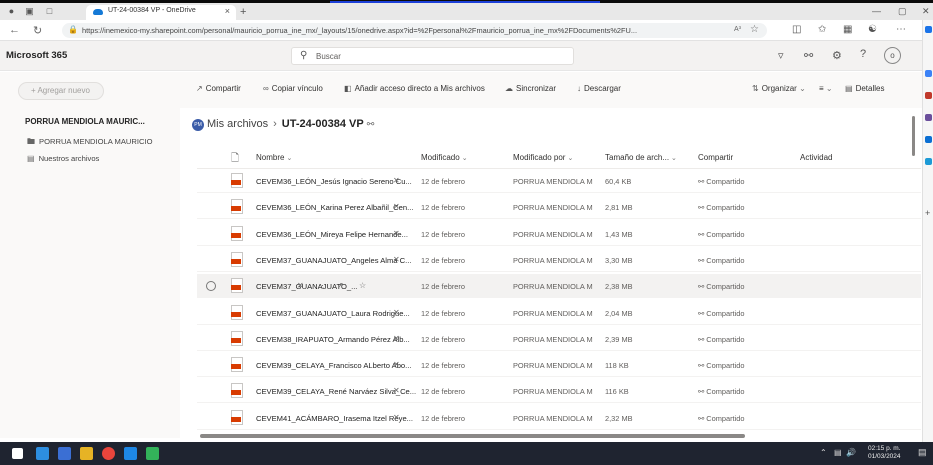 This screenshot has width=933, height=465. I want to click on more-menu-icon: ⋯, so click(901, 29).